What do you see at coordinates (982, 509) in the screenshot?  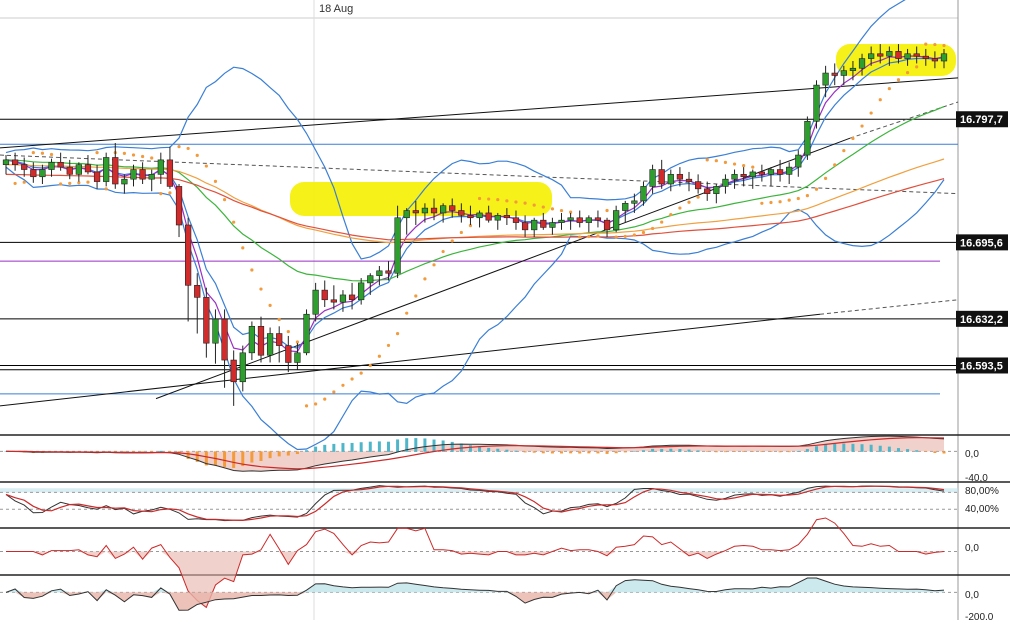 I see `stoch-tick-40: 40,00%` at bounding box center [982, 509].